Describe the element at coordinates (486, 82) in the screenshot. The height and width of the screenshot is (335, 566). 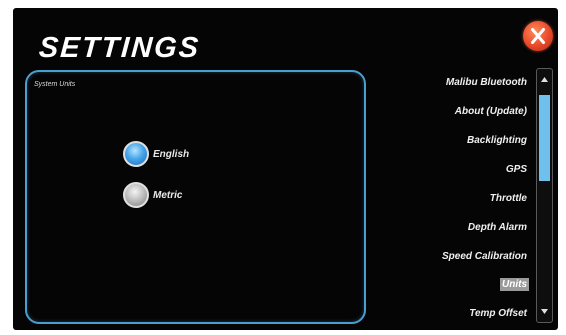
I see `menu-item-malibu-bluetooth: Malibu Bluetooth` at that location.